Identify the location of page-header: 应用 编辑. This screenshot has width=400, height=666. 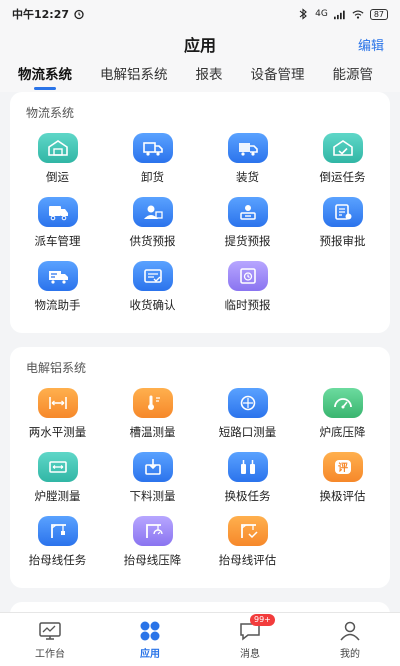
(200, 44).